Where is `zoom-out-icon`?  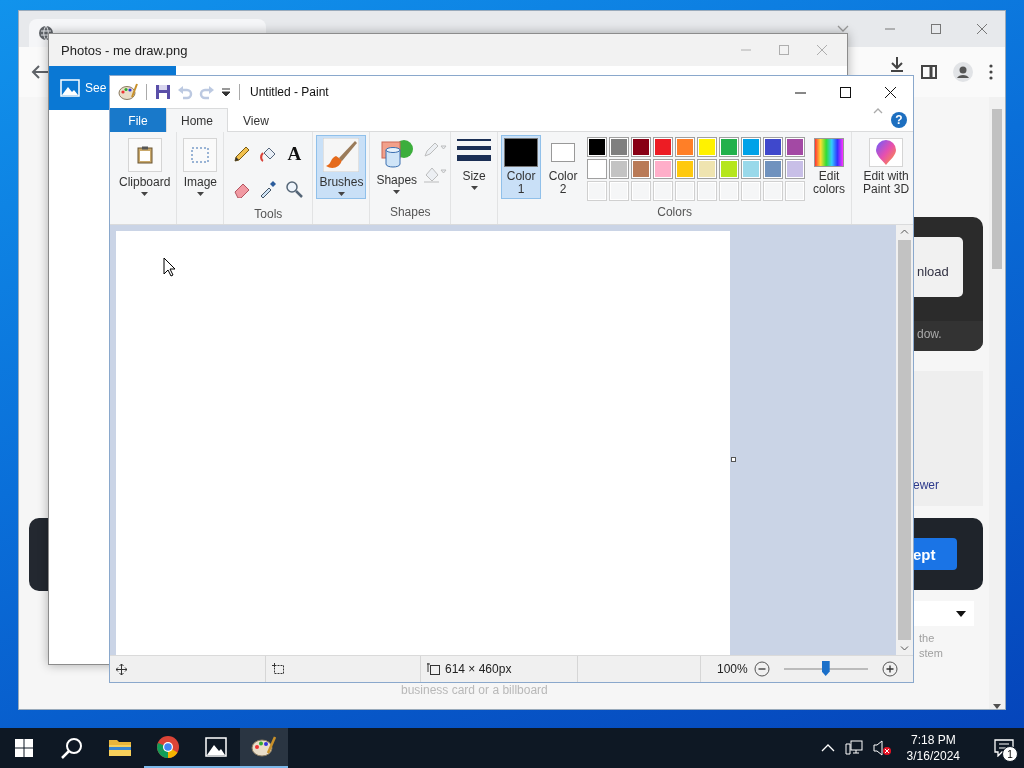 zoom-out-icon is located at coordinates (761, 669).